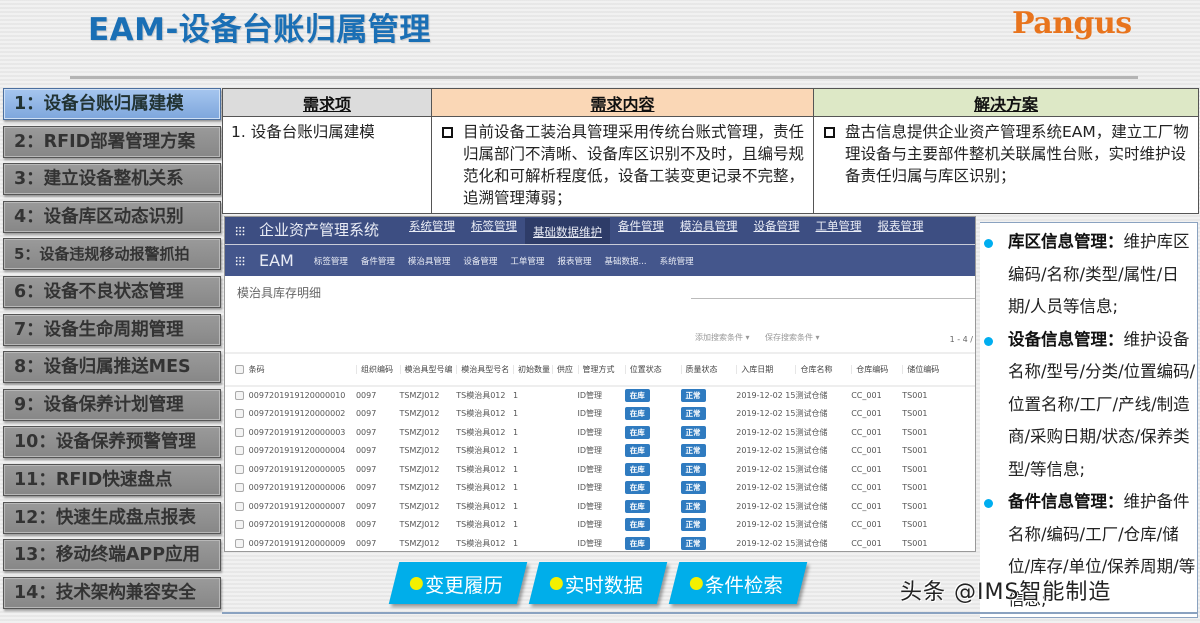  Describe the element at coordinates (766, 370) in the screenshot. I see `column-header: 入库日期` at that location.